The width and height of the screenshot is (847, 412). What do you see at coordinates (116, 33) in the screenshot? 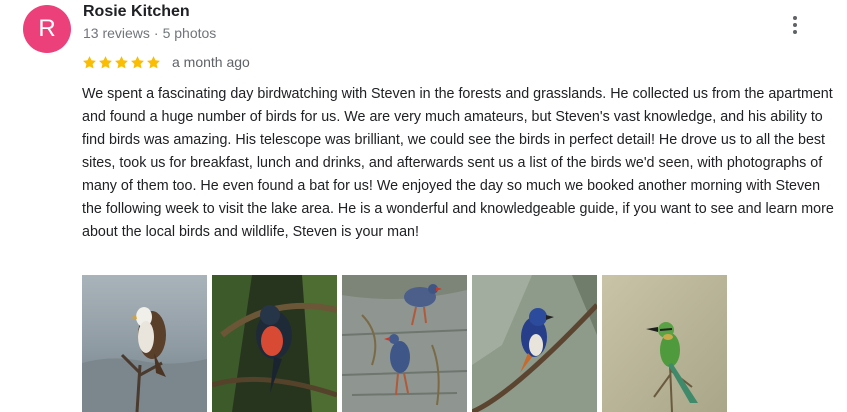
I see `reviews-count: 13 reviews` at bounding box center [116, 33].